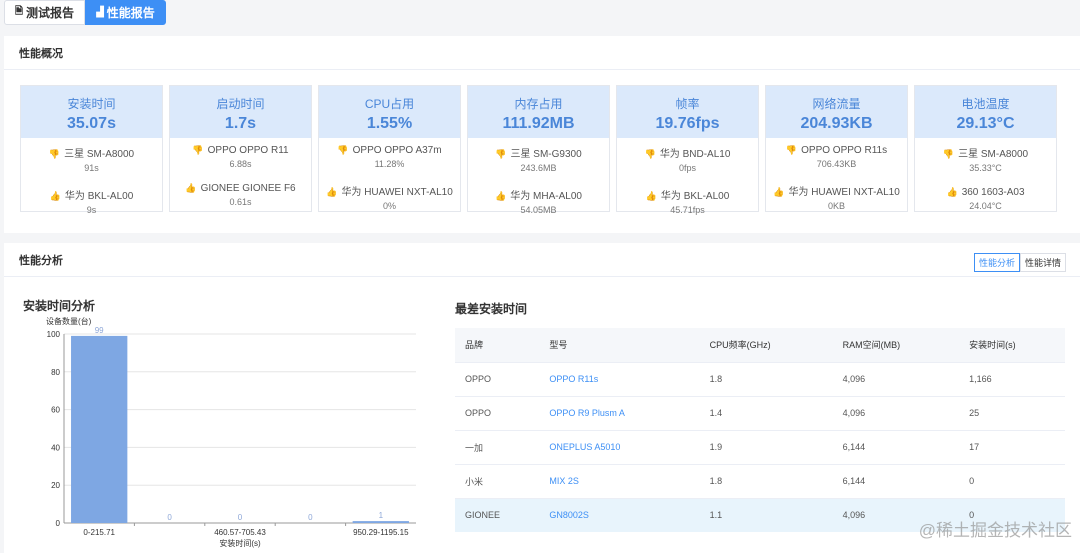 This screenshot has width=1080, height=553. I want to click on y-tick-label: 60, so click(55, 410).